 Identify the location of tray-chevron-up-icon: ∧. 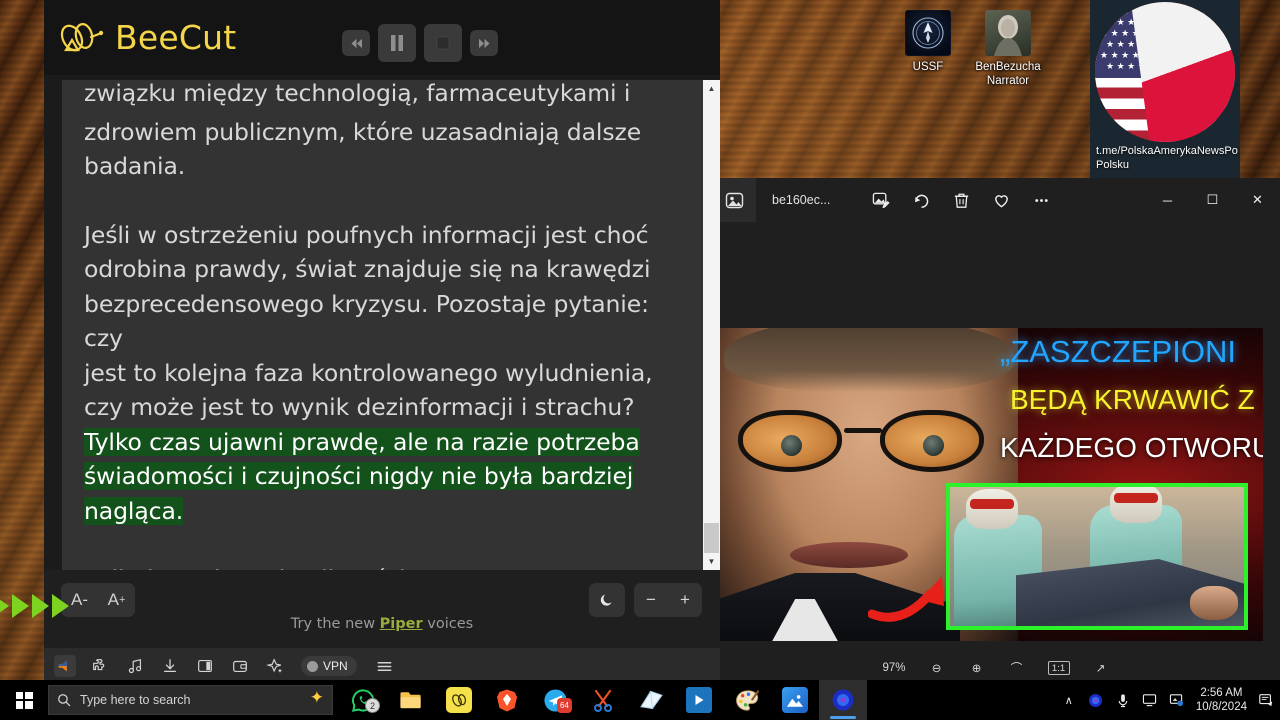
(1069, 700).